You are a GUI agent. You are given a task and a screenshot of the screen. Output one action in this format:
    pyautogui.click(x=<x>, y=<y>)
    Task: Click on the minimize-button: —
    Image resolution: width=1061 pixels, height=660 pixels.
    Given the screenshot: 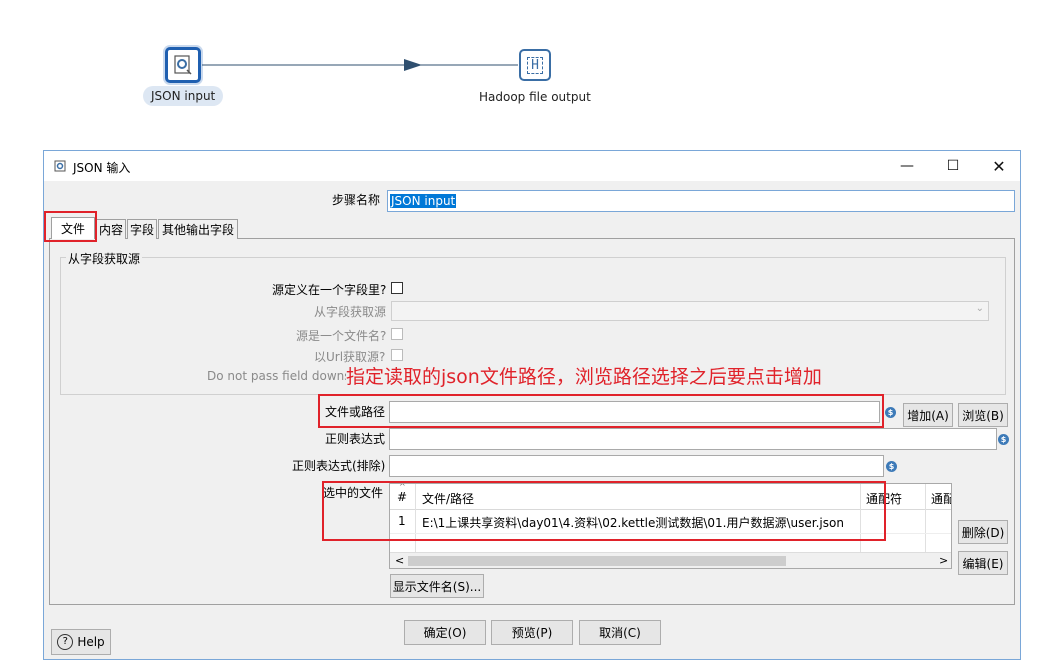 What is the action you would take?
    pyautogui.click(x=907, y=166)
    